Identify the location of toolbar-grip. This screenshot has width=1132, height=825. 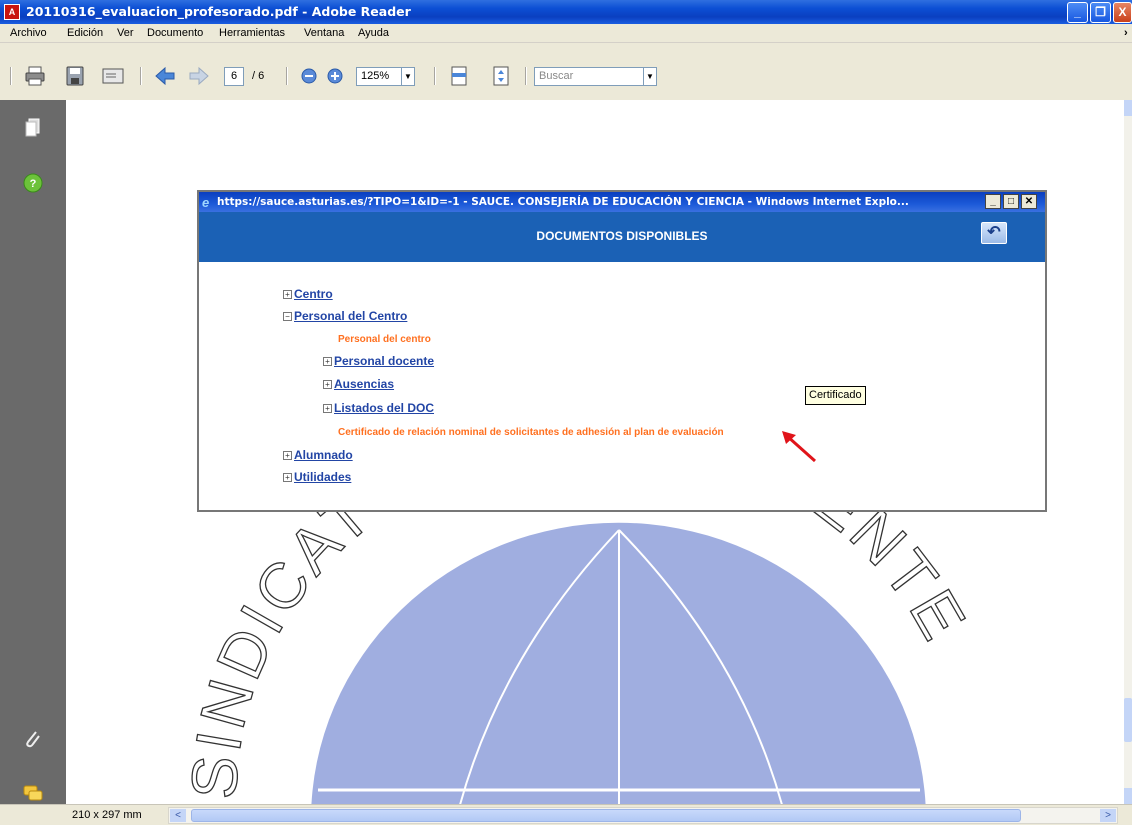
(11, 76).